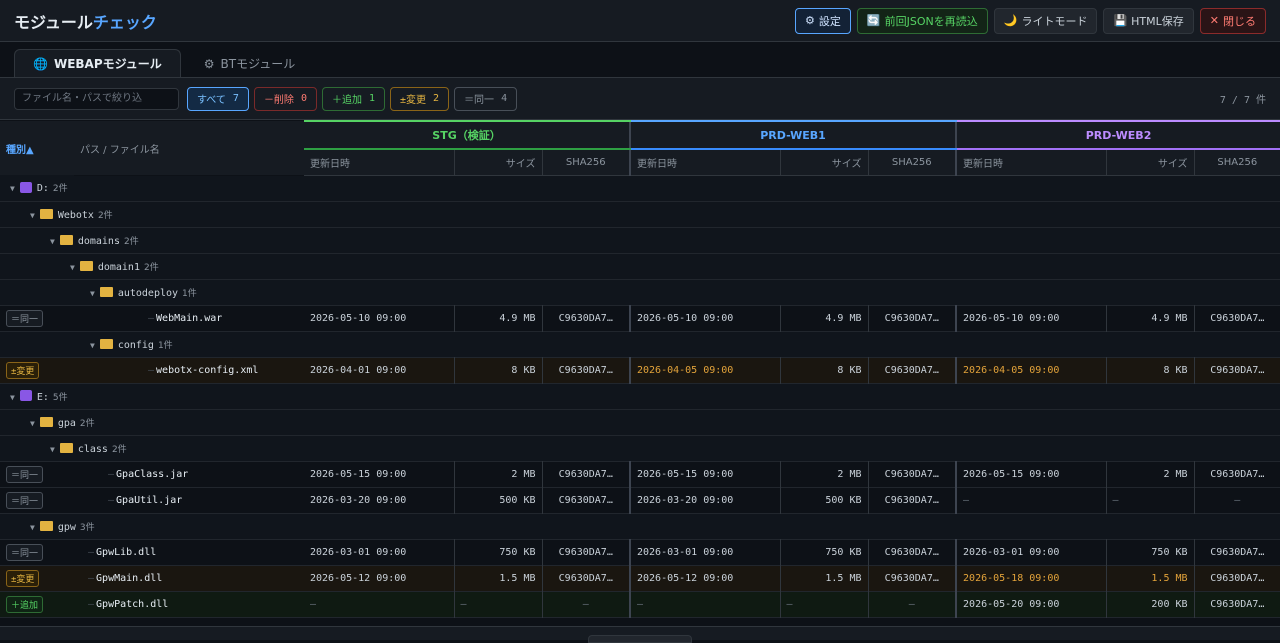 The image size is (1280, 643). What do you see at coordinates (285, 98) in the screenshot?
I see `filter-deleted-button: －削除 0` at bounding box center [285, 98].